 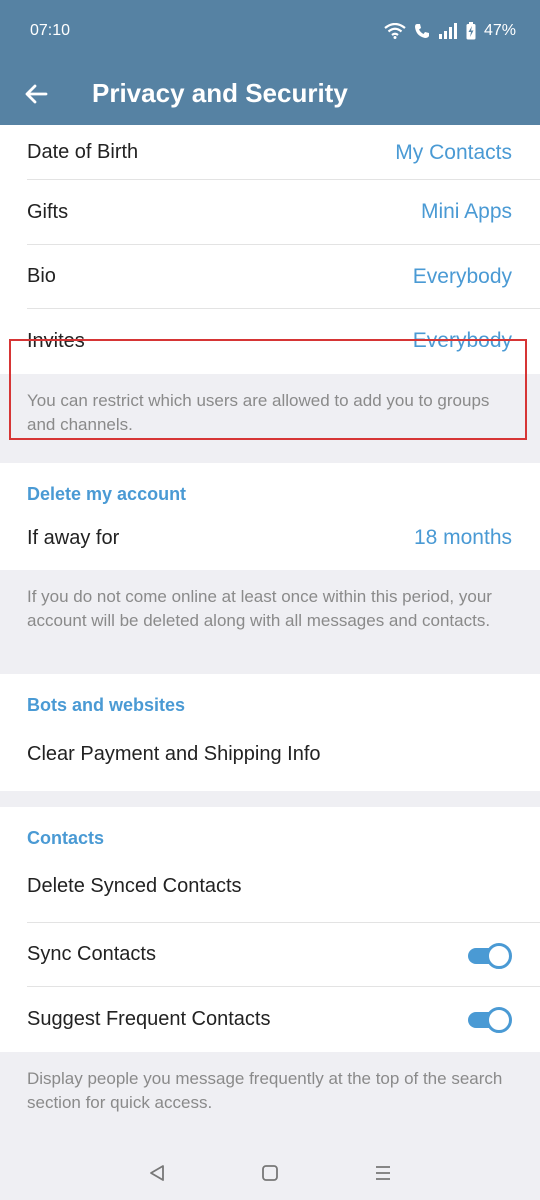 I want to click on row-value: 18 months, so click(x=462, y=537).